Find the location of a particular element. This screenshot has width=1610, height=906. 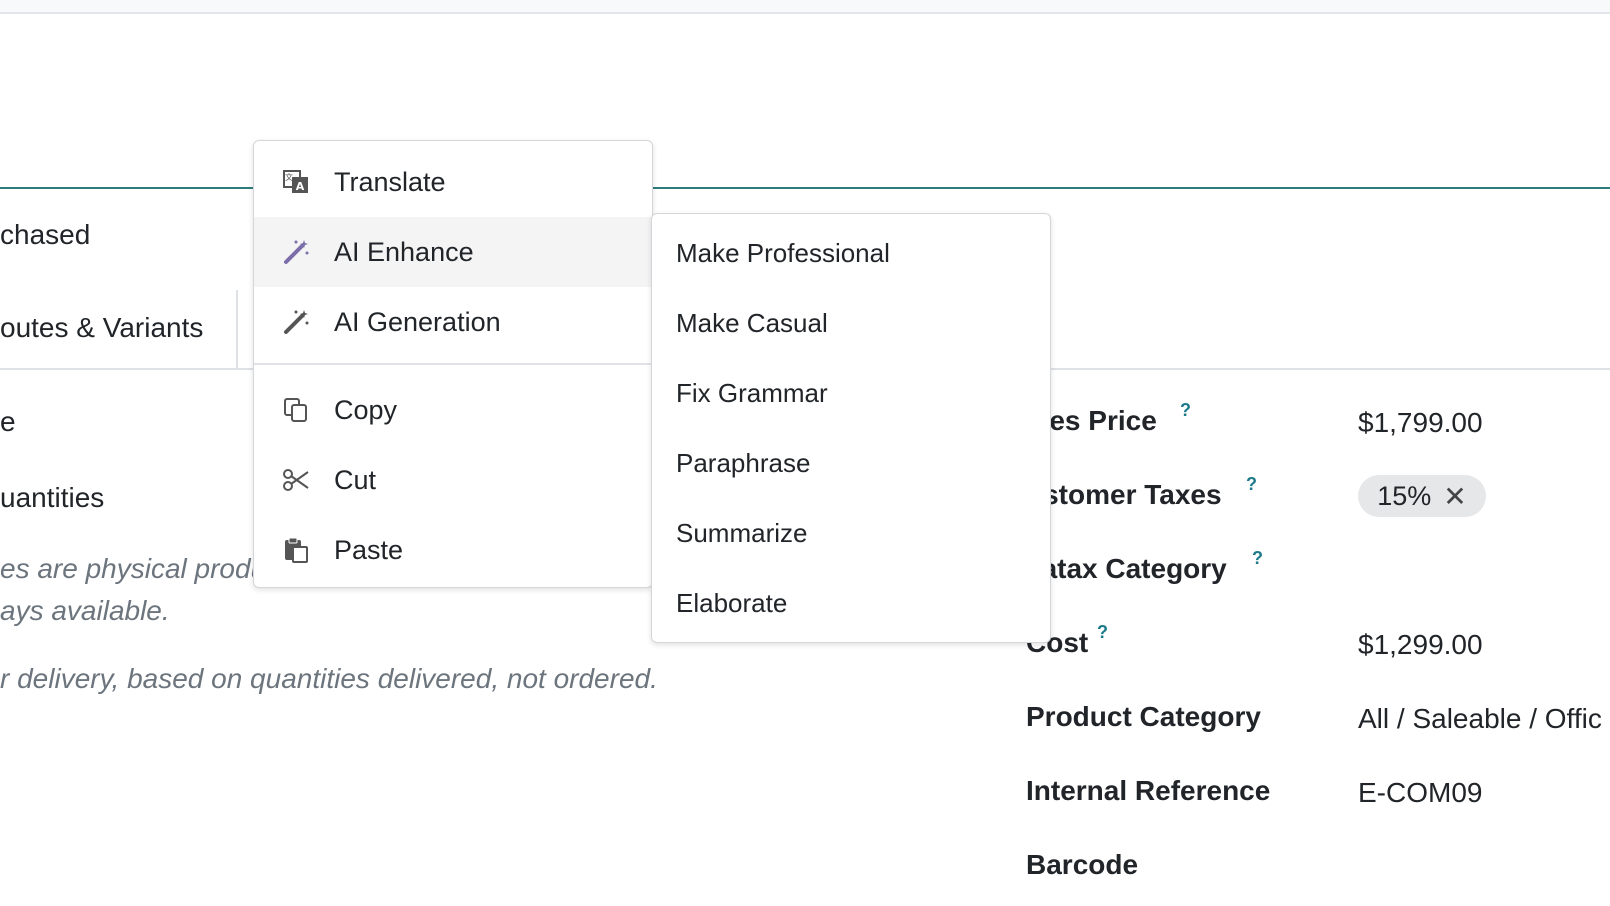

menu-item-label: AI Generation is located at coordinates (417, 321).